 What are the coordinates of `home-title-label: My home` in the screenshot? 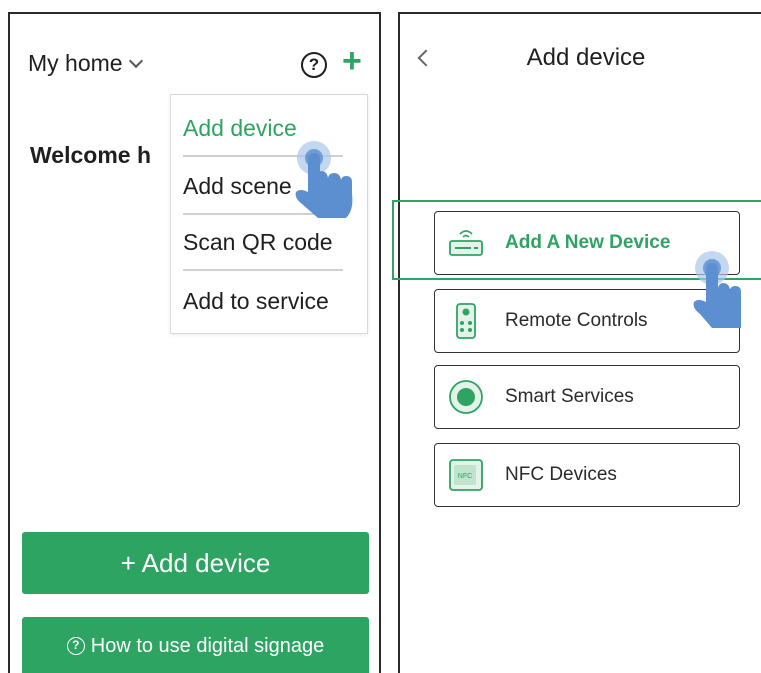 It's located at (75, 63).